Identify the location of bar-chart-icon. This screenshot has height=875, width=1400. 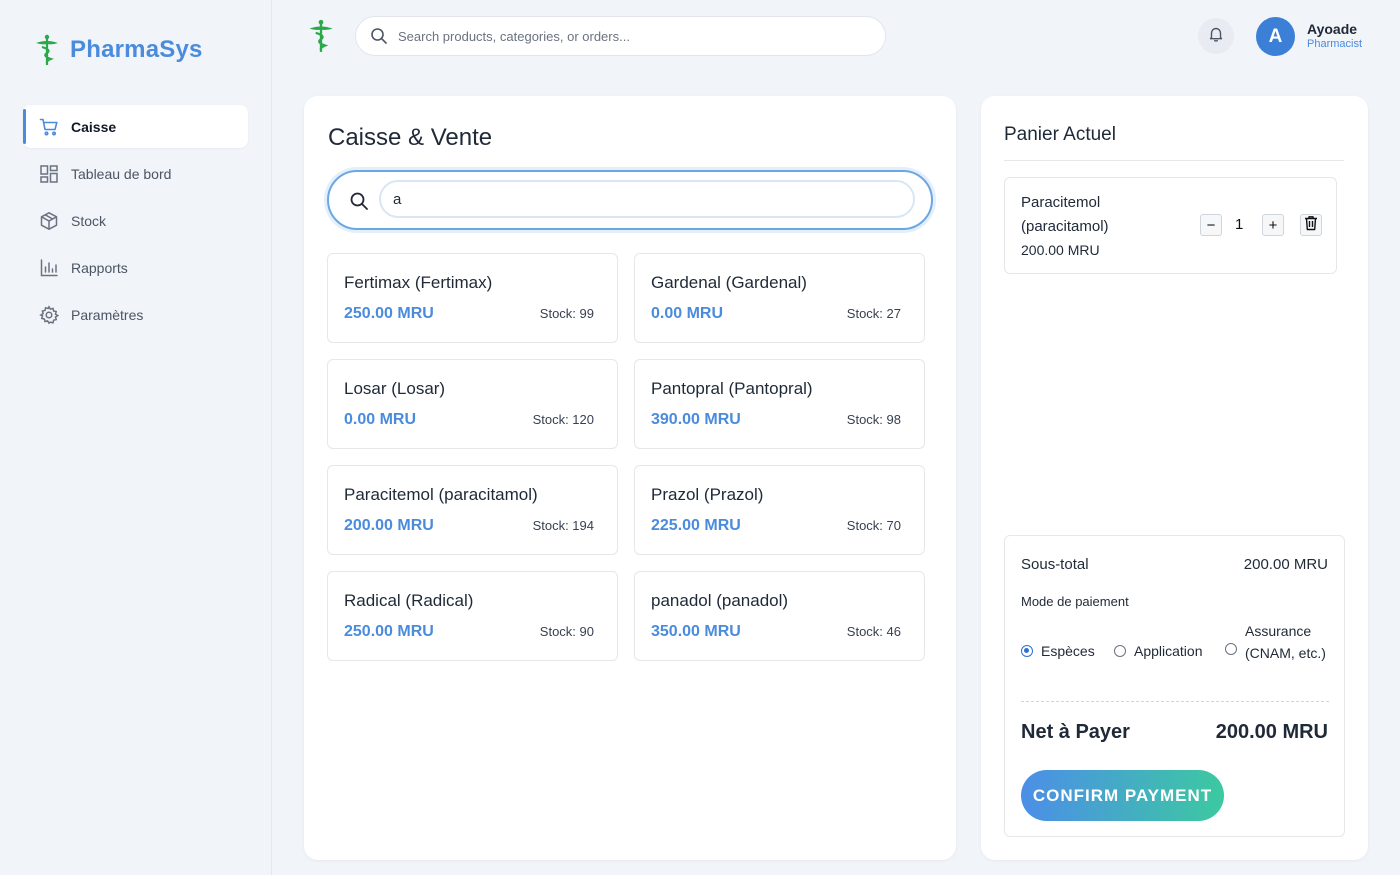
(49, 268).